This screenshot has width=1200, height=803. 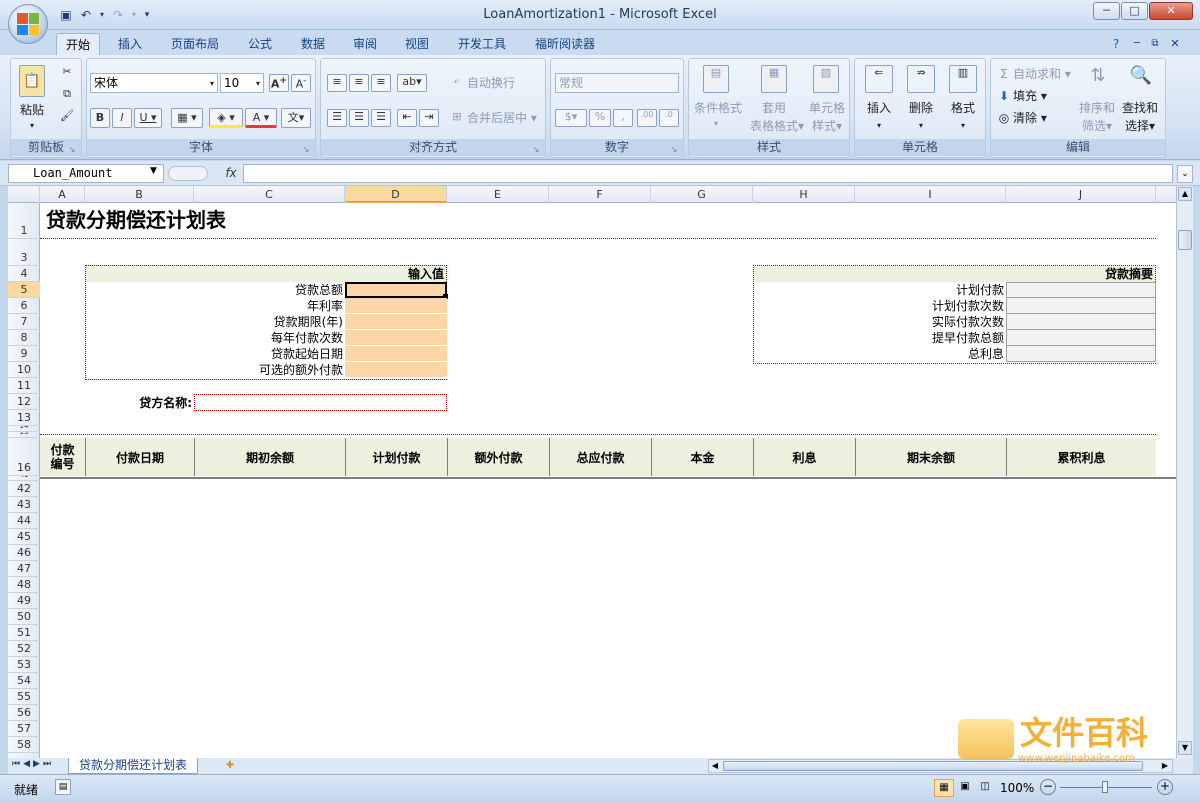 I want to click on tab-insert: 插入, so click(x=130, y=44).